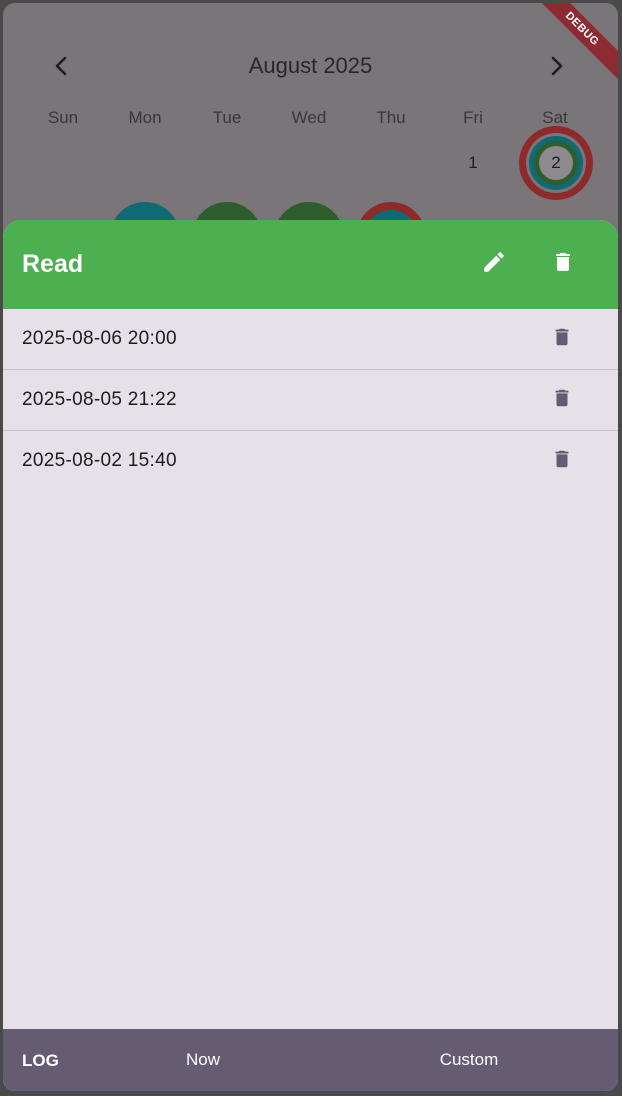 The height and width of the screenshot is (1096, 622). What do you see at coordinates (310, 1060) in the screenshot?
I see `bottom-action-bar: LOG Now Custom` at bounding box center [310, 1060].